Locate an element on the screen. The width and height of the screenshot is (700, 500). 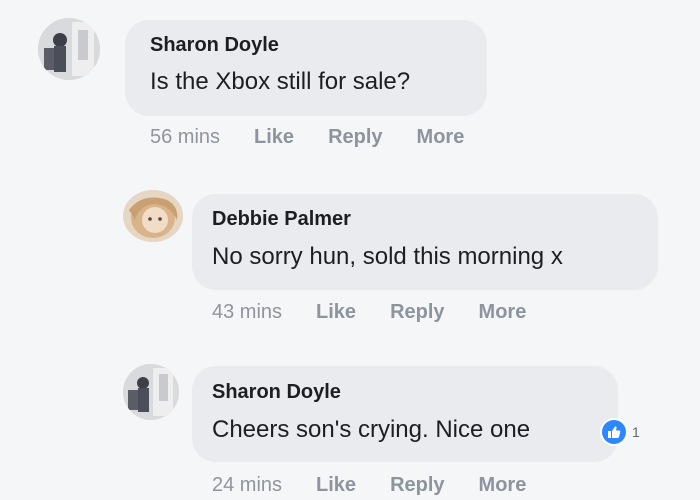
like-link: Like is located at coordinates (336, 485).